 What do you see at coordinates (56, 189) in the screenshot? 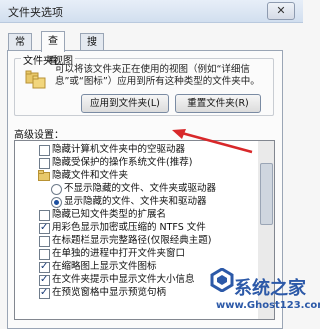
I see `dont-show-hidden-radio` at bounding box center [56, 189].